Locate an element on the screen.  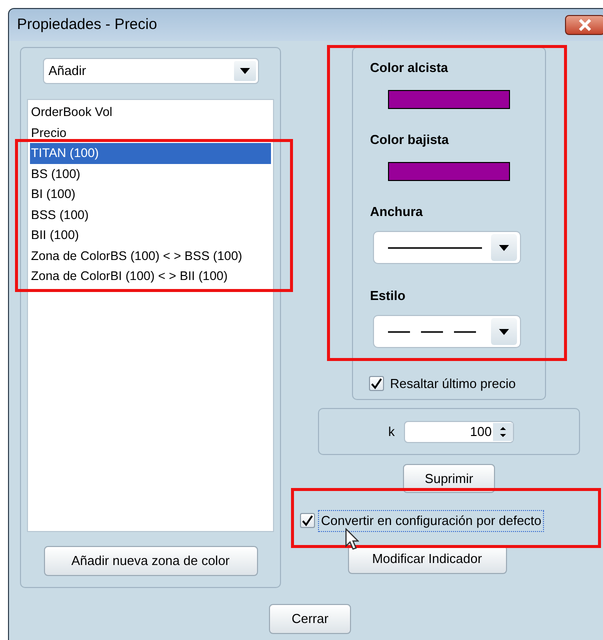
spinner-icon is located at coordinates (502, 431).